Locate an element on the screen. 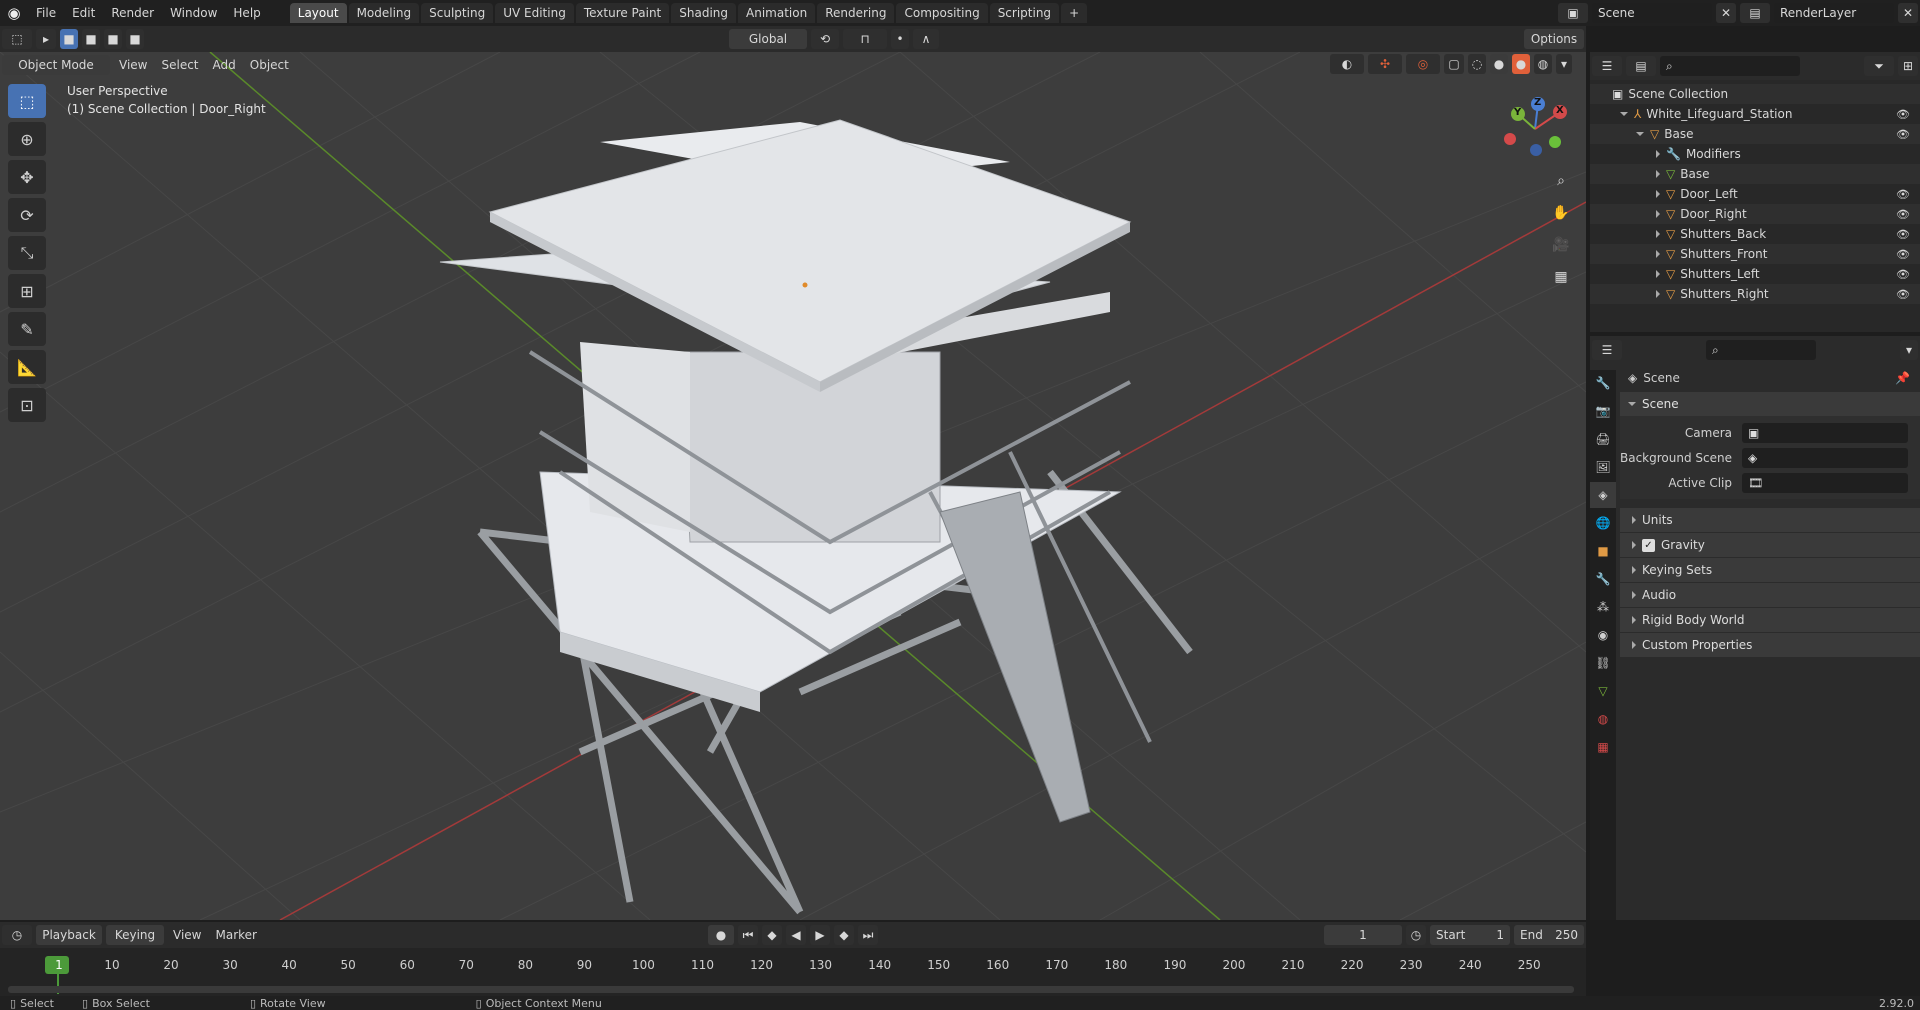  tab-shading: Shading is located at coordinates (703, 13).